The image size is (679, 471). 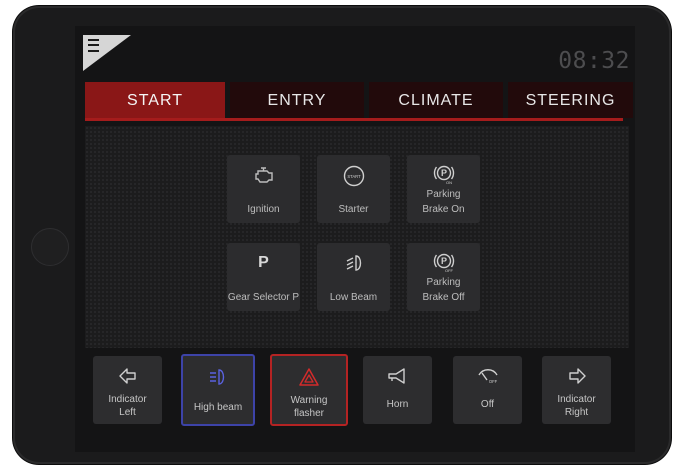 I want to click on high-beam-icon, so click(x=218, y=378).